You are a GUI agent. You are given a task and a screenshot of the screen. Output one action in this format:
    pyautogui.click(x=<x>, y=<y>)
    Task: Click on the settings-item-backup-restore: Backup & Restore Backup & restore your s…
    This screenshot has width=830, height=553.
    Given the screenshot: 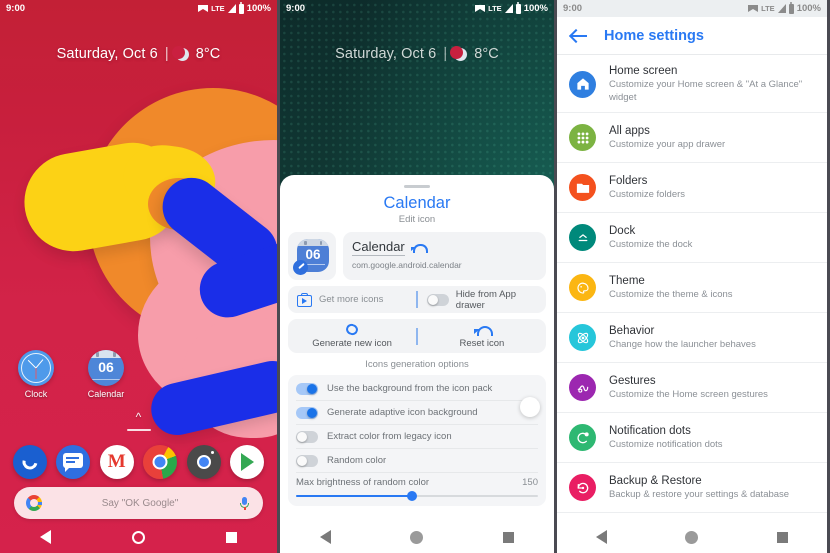 What is the action you would take?
    pyautogui.click(x=692, y=488)
    